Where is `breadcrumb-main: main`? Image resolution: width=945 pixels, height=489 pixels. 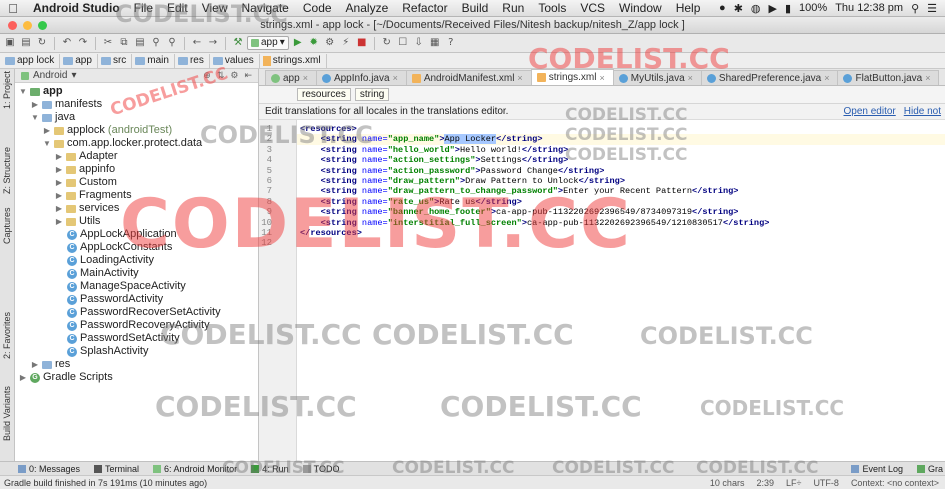
breadcrumb-main: main is located at coordinates (153, 60).